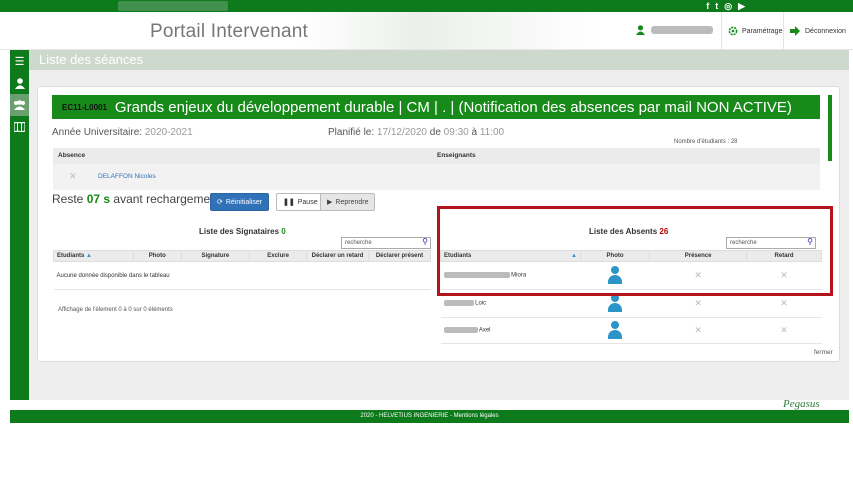 The height and width of the screenshot is (480, 853). I want to click on student-name: Axel, so click(484, 330).